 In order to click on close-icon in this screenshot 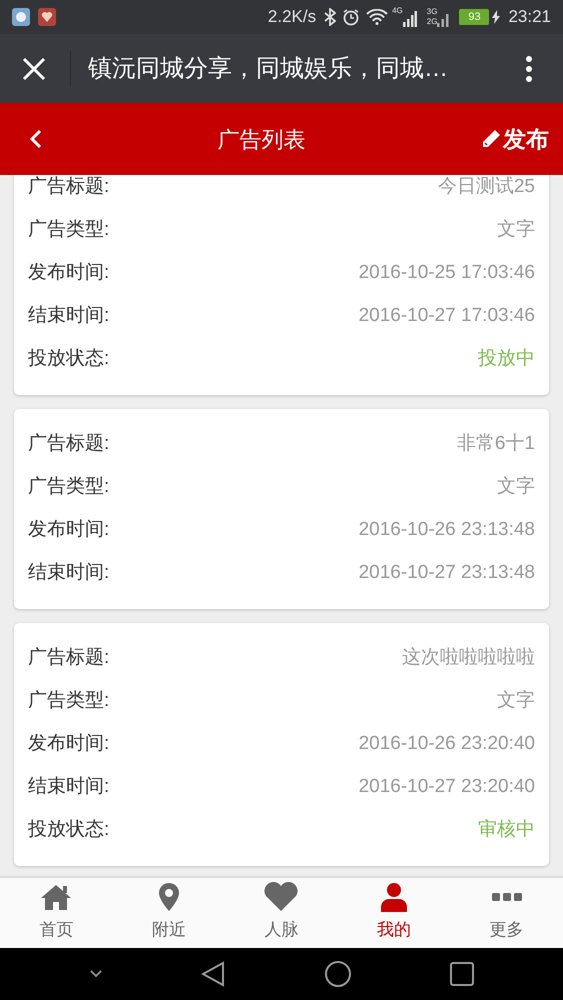, I will do `click(34, 68)`.